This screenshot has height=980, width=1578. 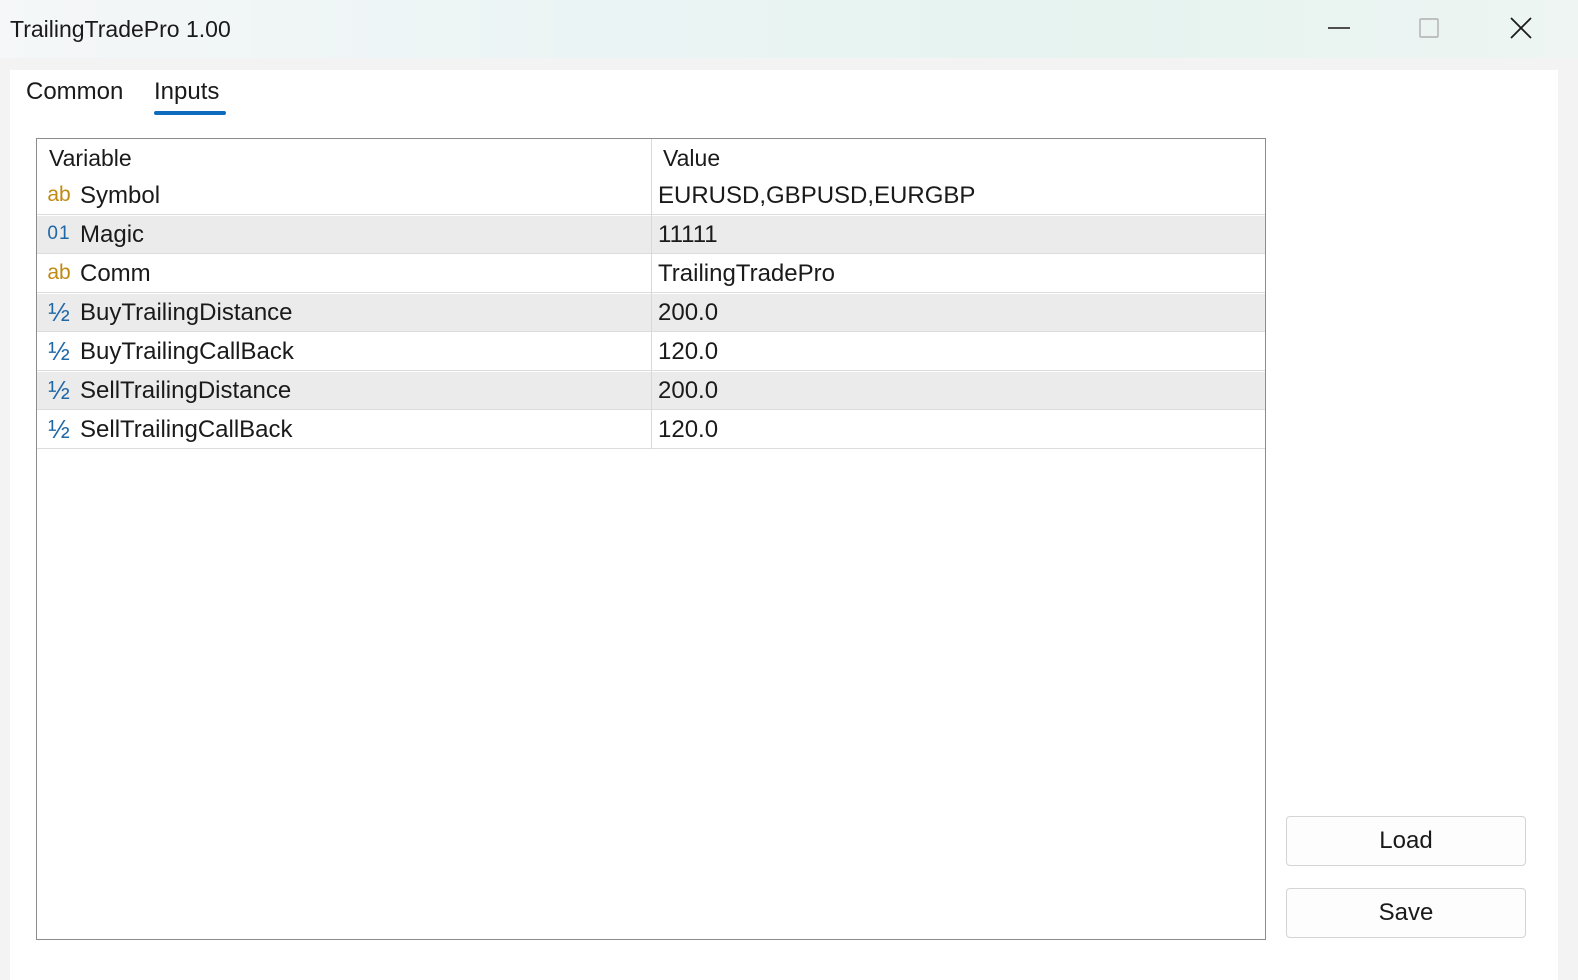 I want to click on variable-name: BuyTrailingCallBack, so click(x=187, y=351).